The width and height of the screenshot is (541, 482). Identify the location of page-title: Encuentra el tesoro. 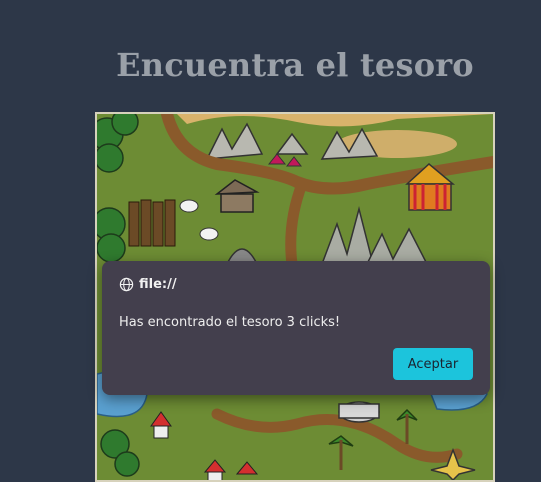
(295, 65).